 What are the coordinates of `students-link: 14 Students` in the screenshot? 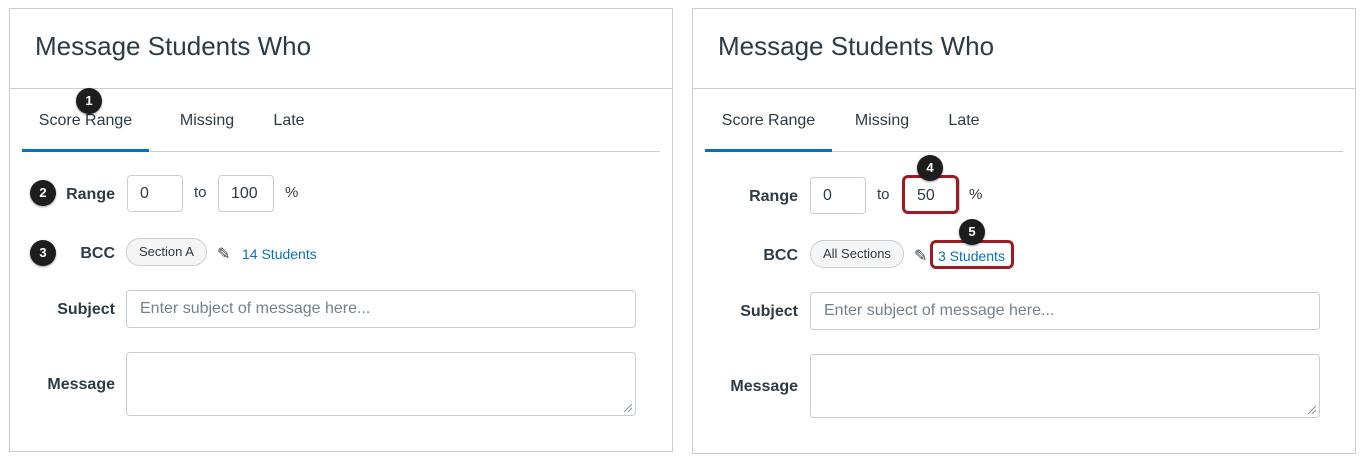 It's located at (279, 254).